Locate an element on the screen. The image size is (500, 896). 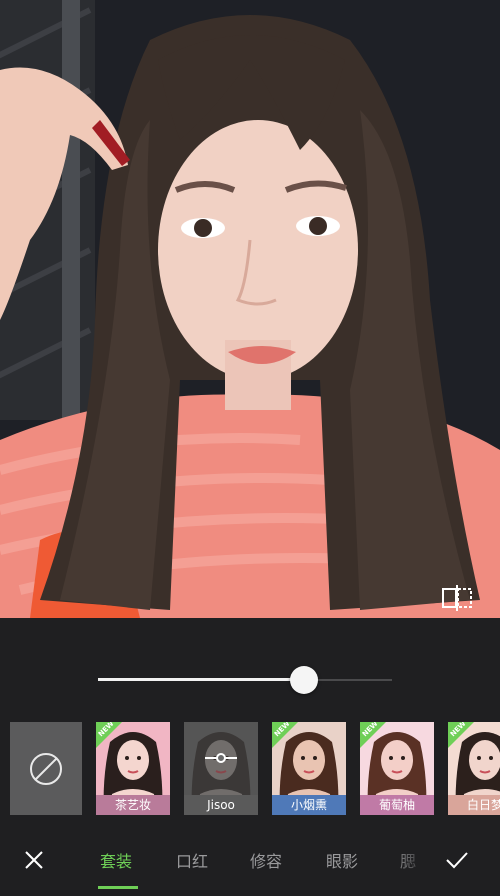
look-label: 茶艺妆 is located at coordinates (133, 805).